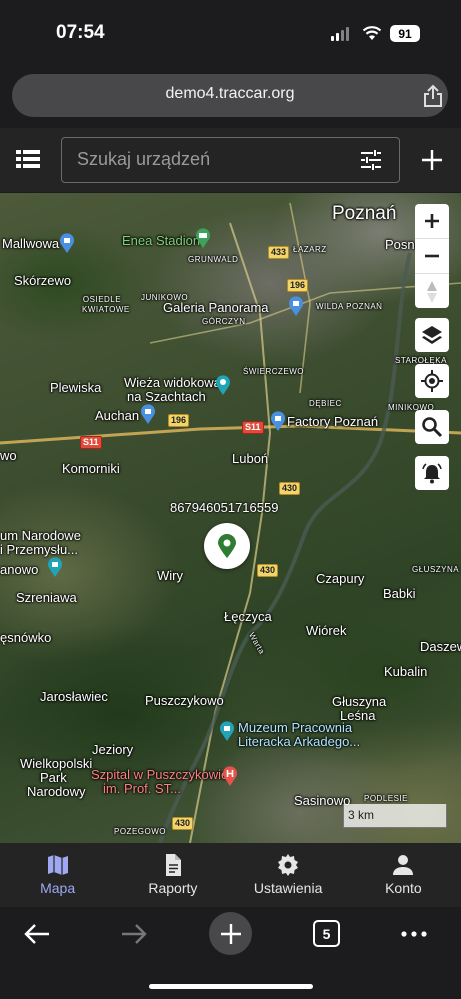 Image resolution: width=461 pixels, height=999 pixels. Describe the element at coordinates (117, 415) in the screenshot. I see `map-label-auchan: Auchan` at that location.